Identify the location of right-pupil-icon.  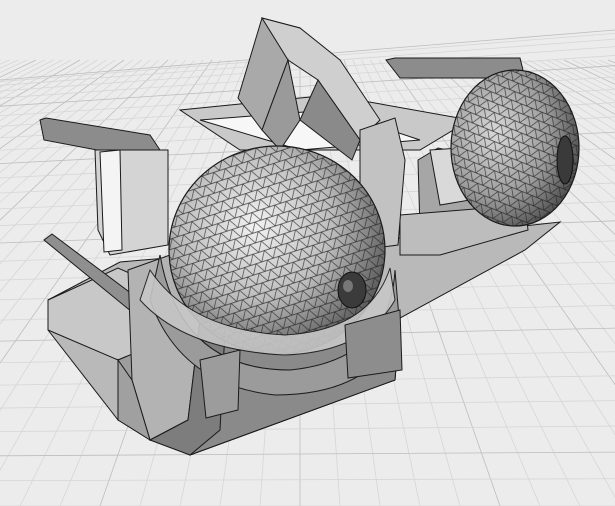
(565, 160).